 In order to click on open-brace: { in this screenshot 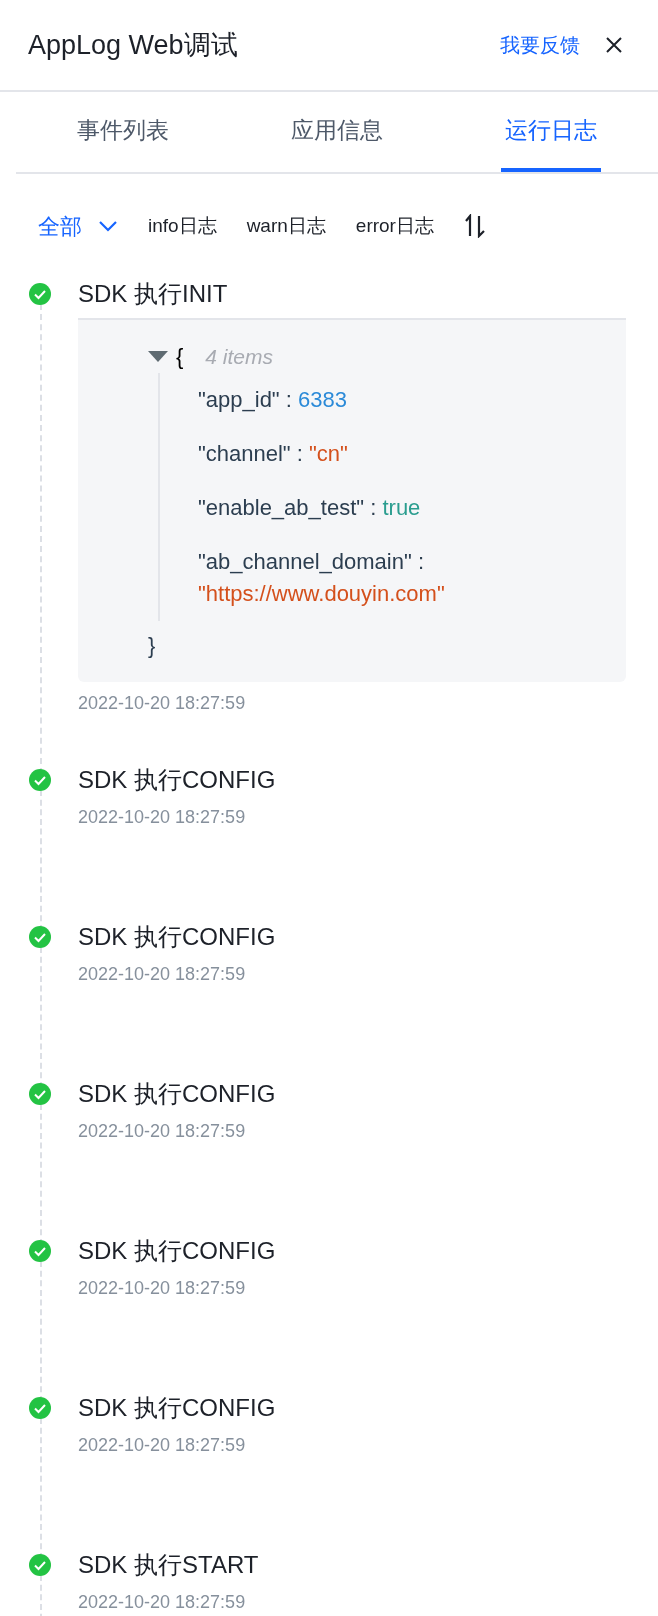, I will do `click(180, 357)`.